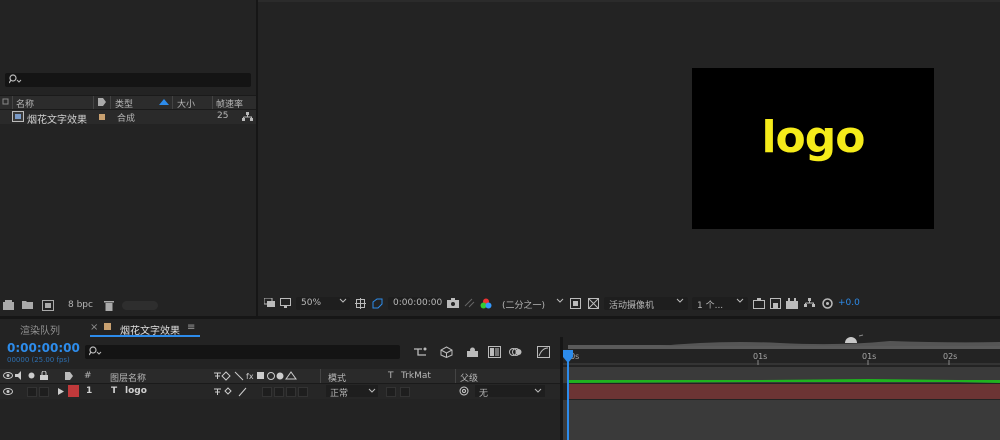  What do you see at coordinates (784, 391) in the screenshot?
I see `layer-duration-bar` at bounding box center [784, 391].